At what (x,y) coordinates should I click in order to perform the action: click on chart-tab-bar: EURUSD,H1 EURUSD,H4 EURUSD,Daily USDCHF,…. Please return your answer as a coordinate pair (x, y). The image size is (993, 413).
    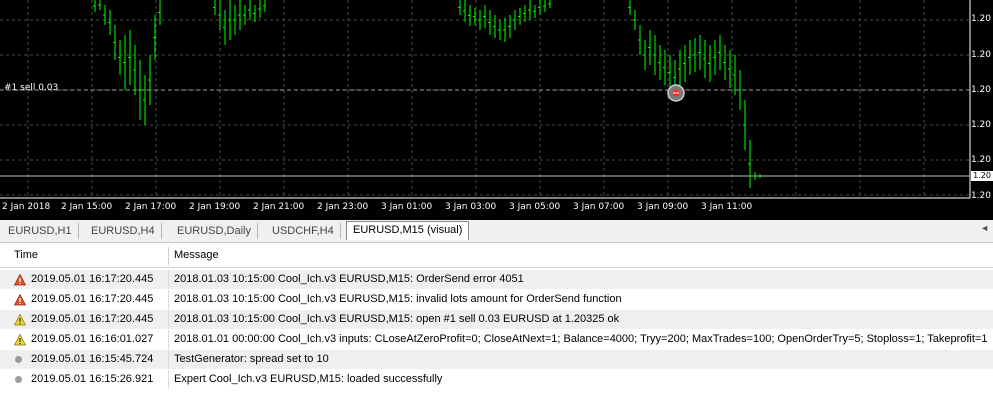
    Looking at the image, I should click on (496, 231).